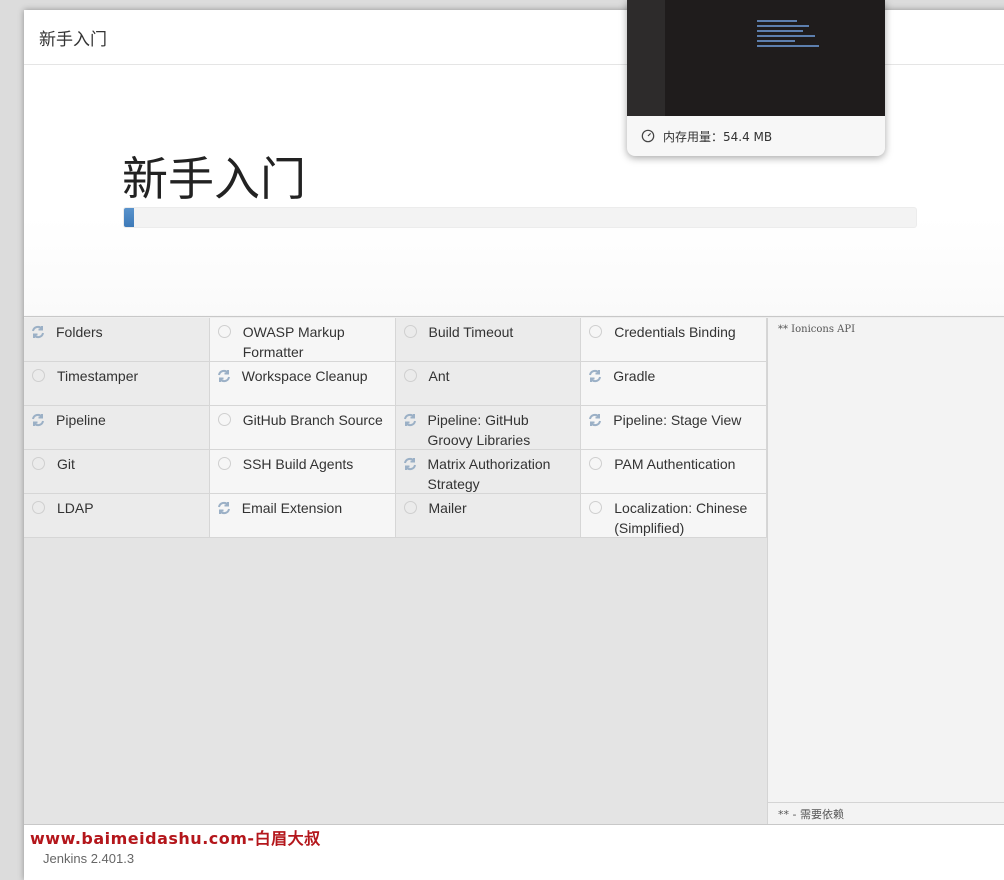  What do you see at coordinates (634, 376) in the screenshot?
I see `plugin-label: Gradle` at bounding box center [634, 376].